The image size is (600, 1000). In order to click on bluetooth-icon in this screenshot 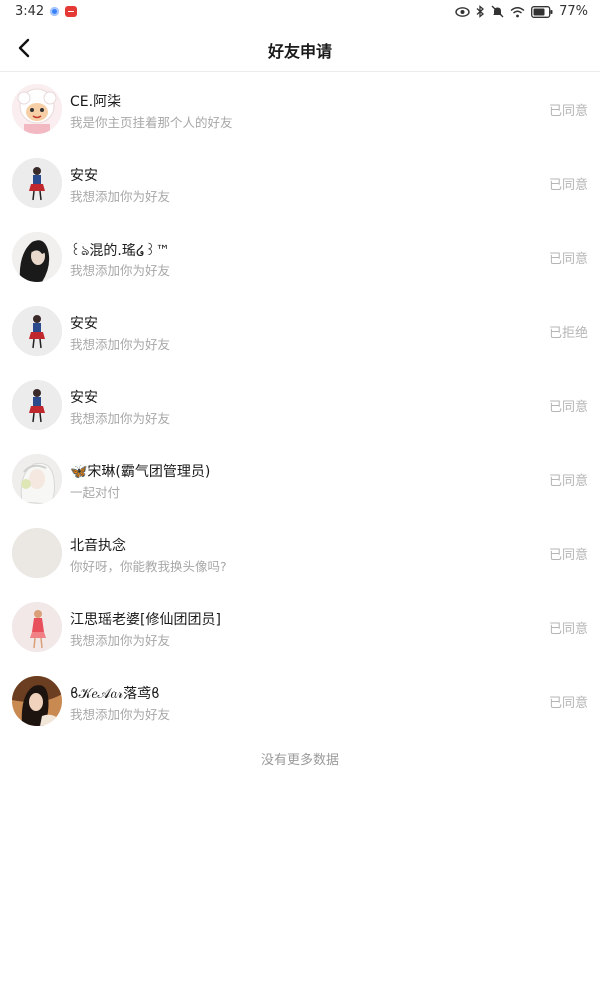, I will do `click(480, 11)`.